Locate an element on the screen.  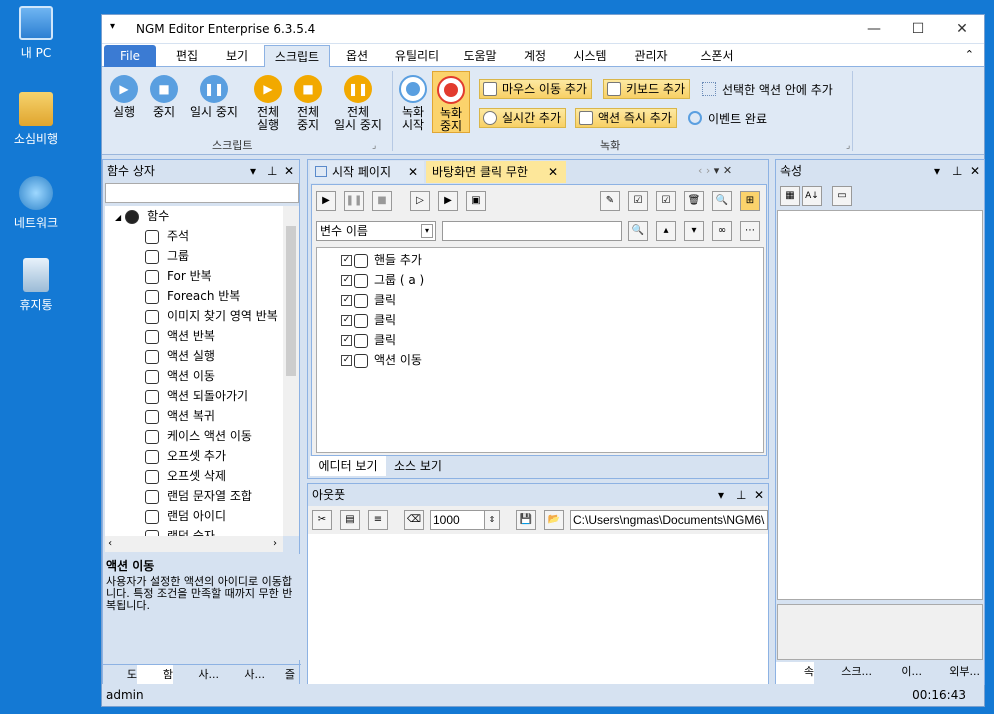
maximize-button: ☐ is located at coordinates (918, 29).